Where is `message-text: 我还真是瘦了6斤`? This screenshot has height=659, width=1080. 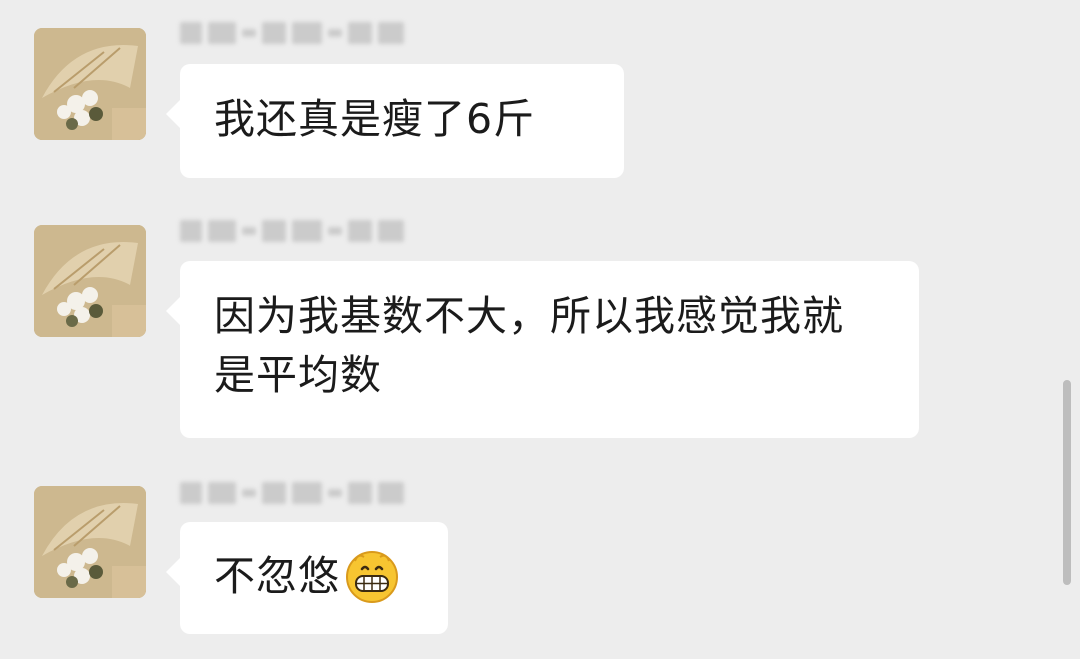 message-text: 我还真是瘦了6斤 is located at coordinates (375, 119).